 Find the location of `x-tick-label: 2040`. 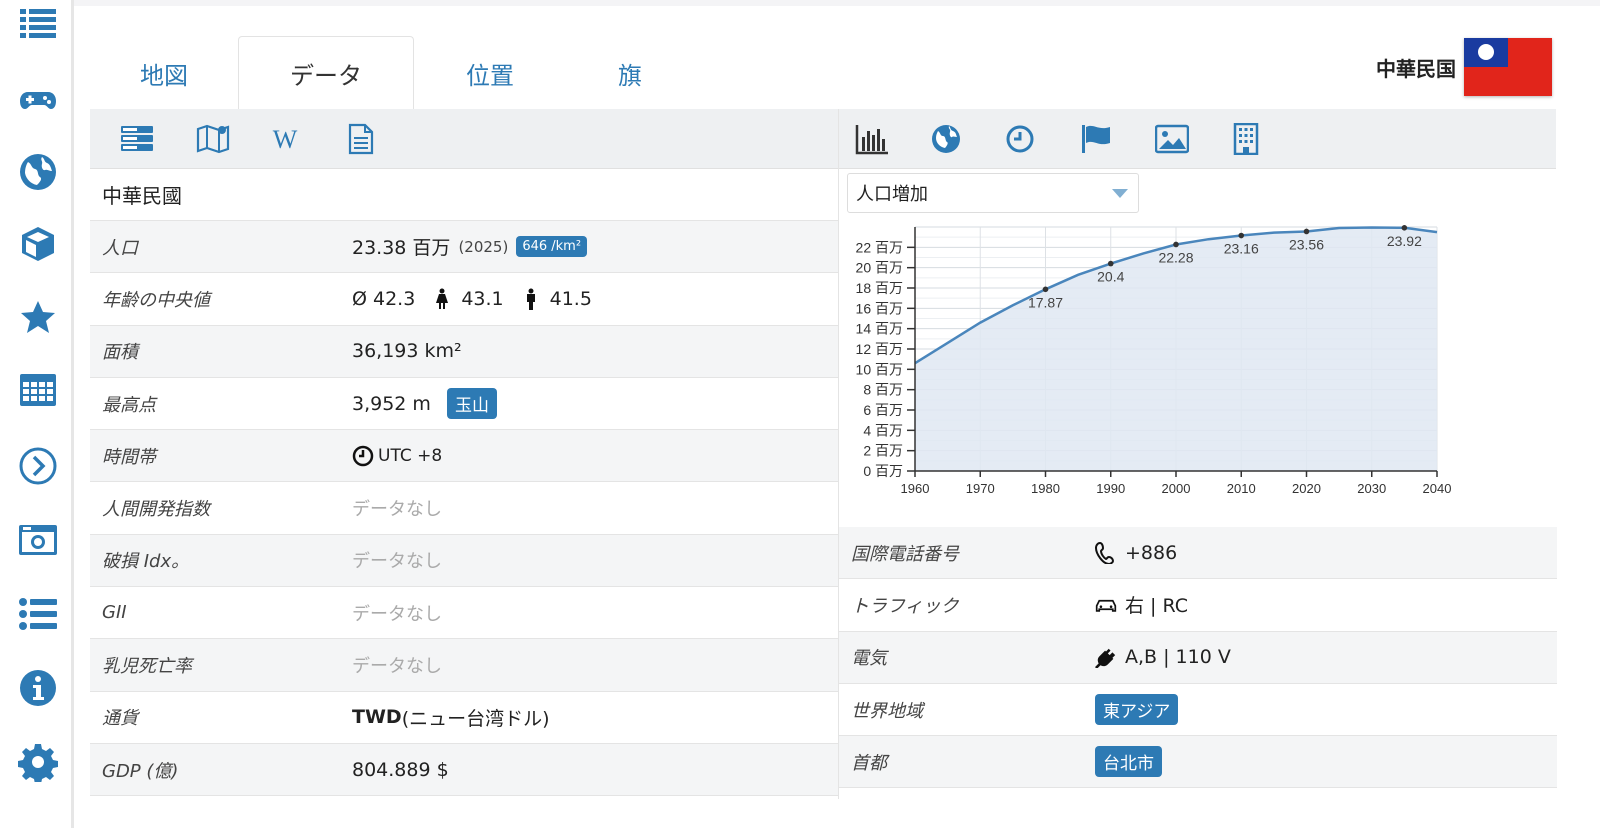

x-tick-label: 2040 is located at coordinates (1437, 488).